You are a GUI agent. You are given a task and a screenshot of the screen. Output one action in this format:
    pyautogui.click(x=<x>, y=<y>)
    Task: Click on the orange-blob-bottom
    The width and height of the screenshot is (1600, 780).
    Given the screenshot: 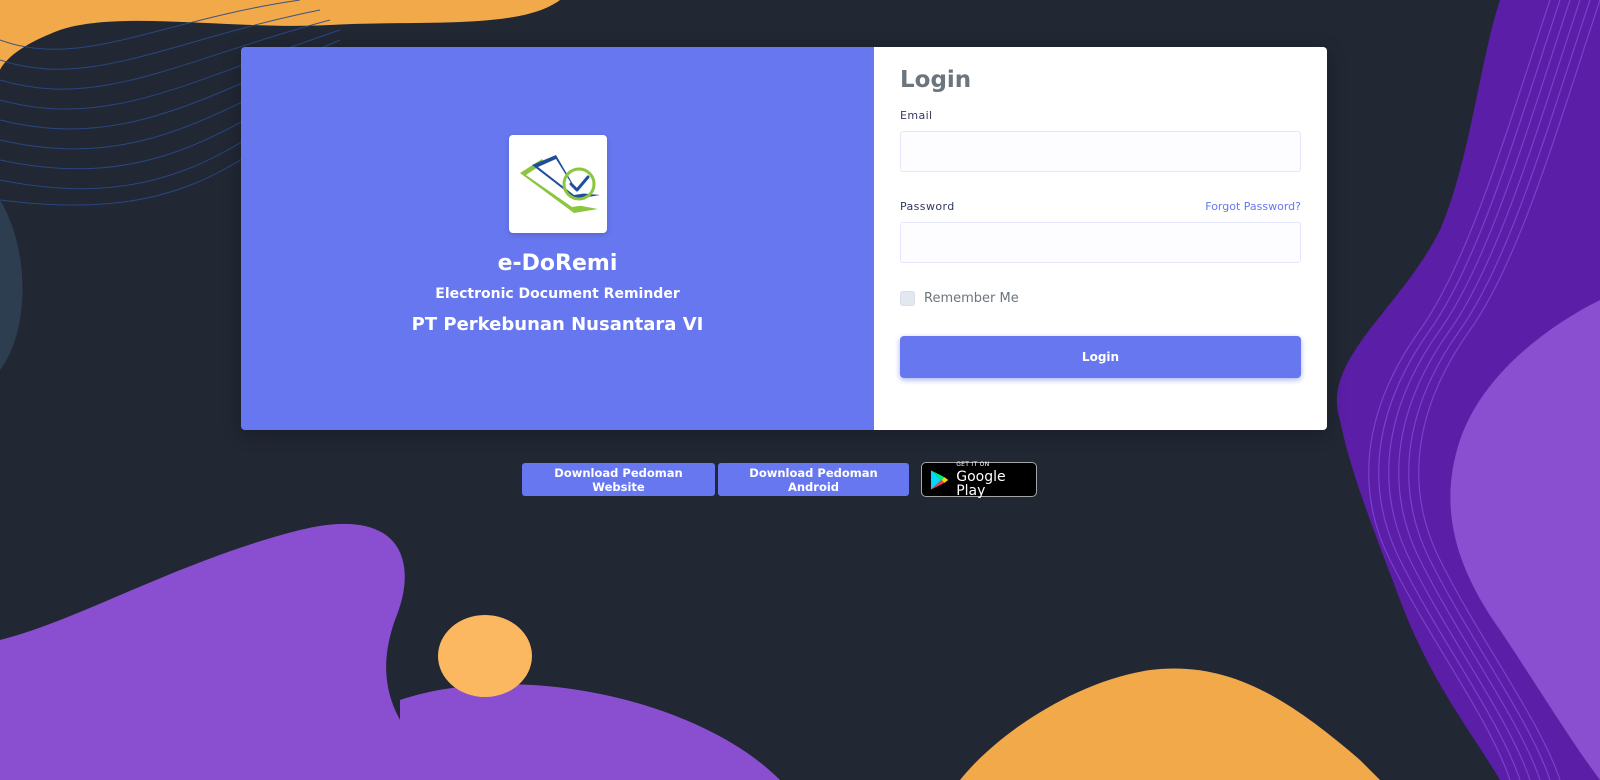 What is the action you would take?
    pyautogui.click(x=1170, y=724)
    